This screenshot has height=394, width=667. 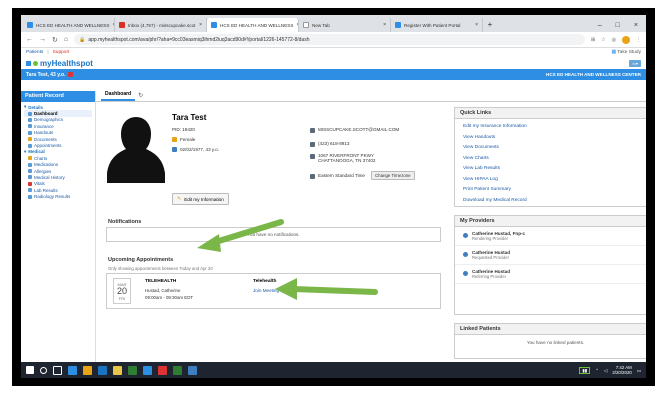 What do you see at coordinates (614, 40) in the screenshot?
I see `account-icon: ◎` at bounding box center [614, 40].